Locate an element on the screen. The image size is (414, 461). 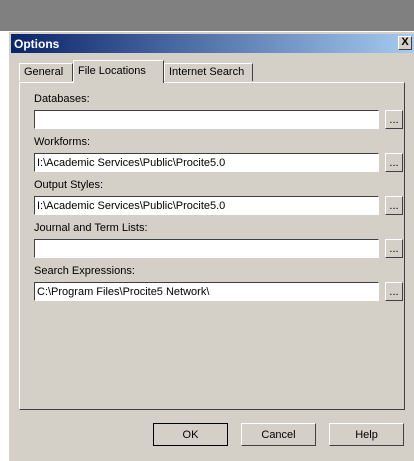
search-expressions-label: Search Expressions: is located at coordinates (84, 271).